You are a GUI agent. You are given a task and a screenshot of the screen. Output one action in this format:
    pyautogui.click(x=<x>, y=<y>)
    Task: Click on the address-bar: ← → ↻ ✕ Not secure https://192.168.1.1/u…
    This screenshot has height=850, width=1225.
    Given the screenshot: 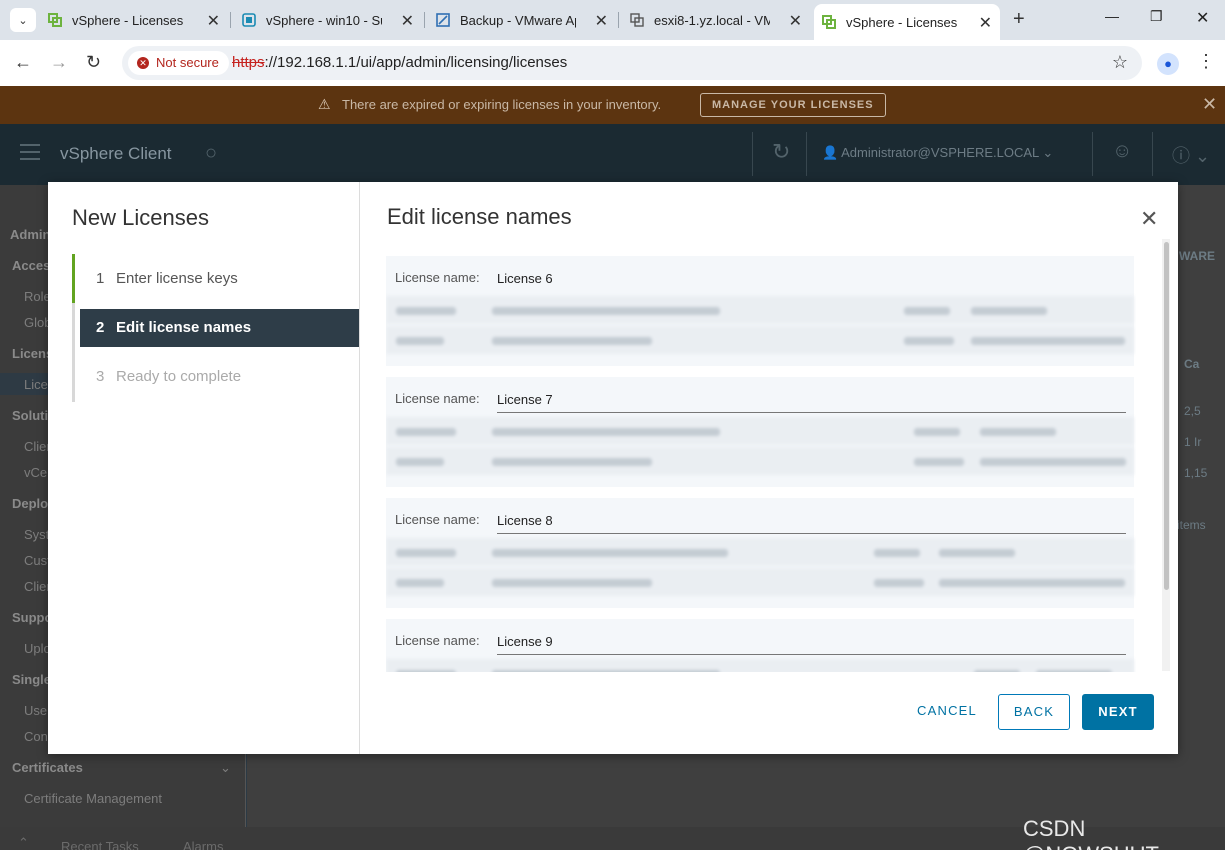 What is the action you would take?
    pyautogui.click(x=612, y=63)
    